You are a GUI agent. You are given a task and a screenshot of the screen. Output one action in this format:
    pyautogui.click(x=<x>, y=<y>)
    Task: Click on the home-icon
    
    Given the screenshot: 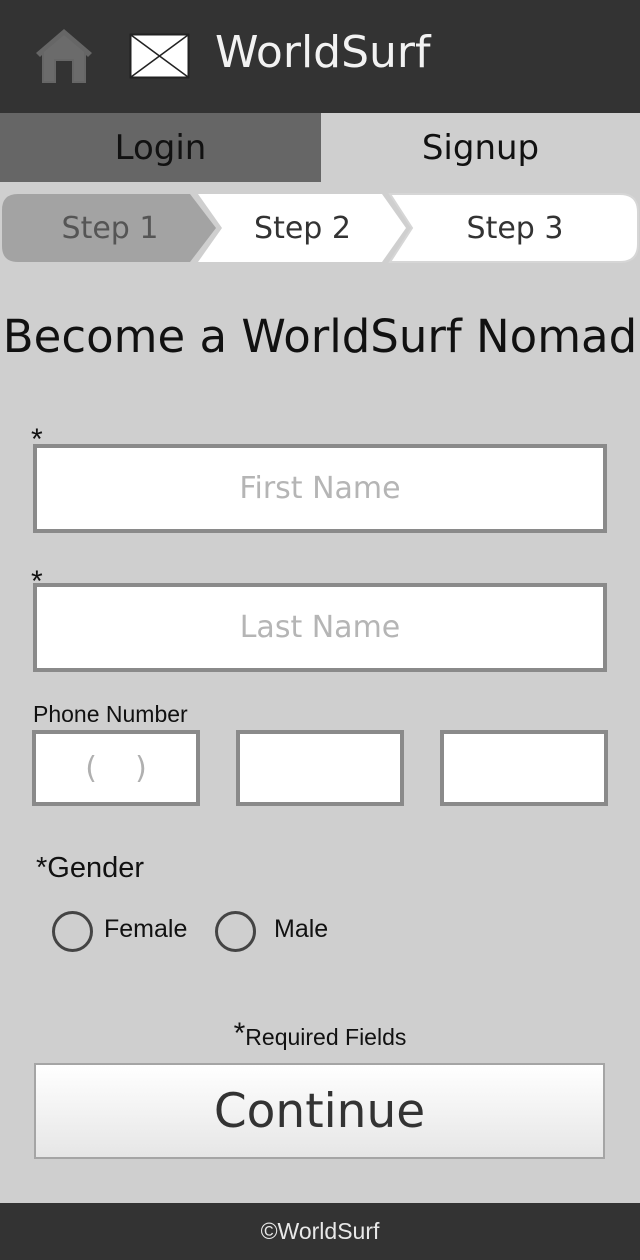 What is the action you would take?
    pyautogui.click(x=64, y=56)
    